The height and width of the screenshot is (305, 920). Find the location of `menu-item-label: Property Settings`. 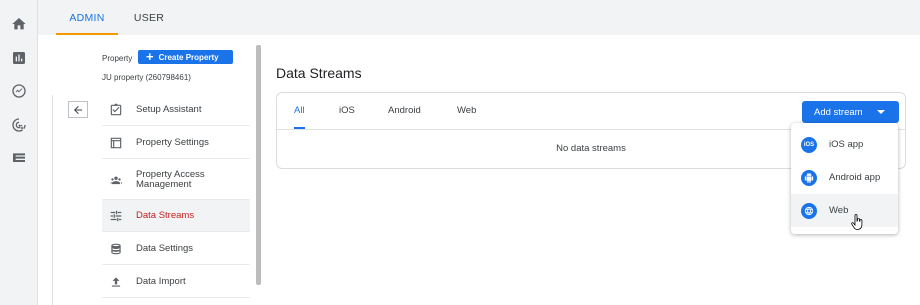

menu-item-label: Property Settings is located at coordinates (172, 142).